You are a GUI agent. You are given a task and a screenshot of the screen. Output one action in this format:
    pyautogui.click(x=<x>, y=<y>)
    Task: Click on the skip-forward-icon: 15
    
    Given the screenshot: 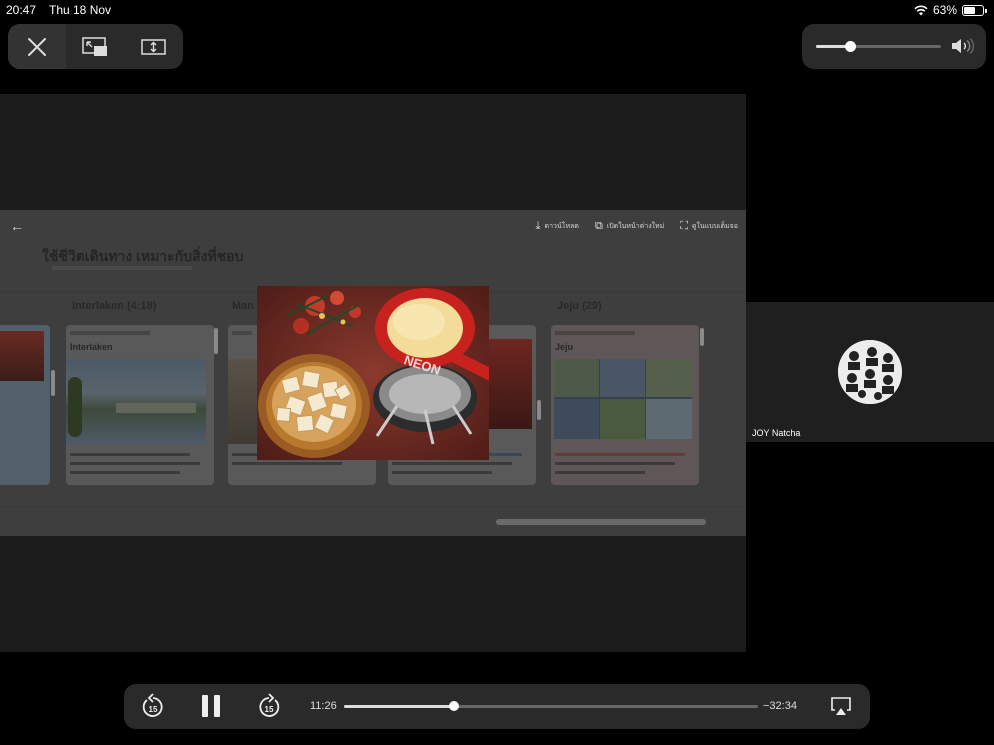 What is the action you would take?
    pyautogui.click(x=269, y=705)
    